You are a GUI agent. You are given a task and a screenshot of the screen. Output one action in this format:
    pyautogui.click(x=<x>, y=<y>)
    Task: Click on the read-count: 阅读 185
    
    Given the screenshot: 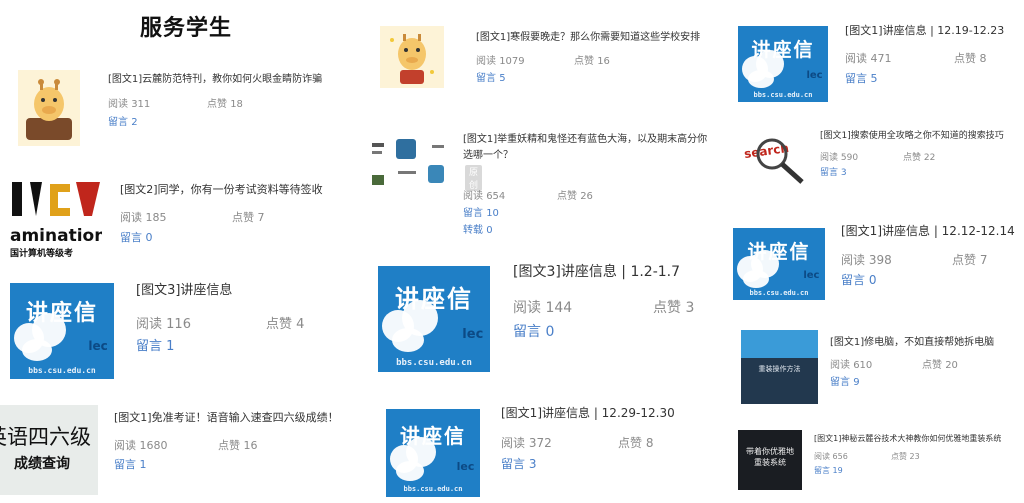 What is the action you would take?
    pyautogui.click(x=143, y=217)
    